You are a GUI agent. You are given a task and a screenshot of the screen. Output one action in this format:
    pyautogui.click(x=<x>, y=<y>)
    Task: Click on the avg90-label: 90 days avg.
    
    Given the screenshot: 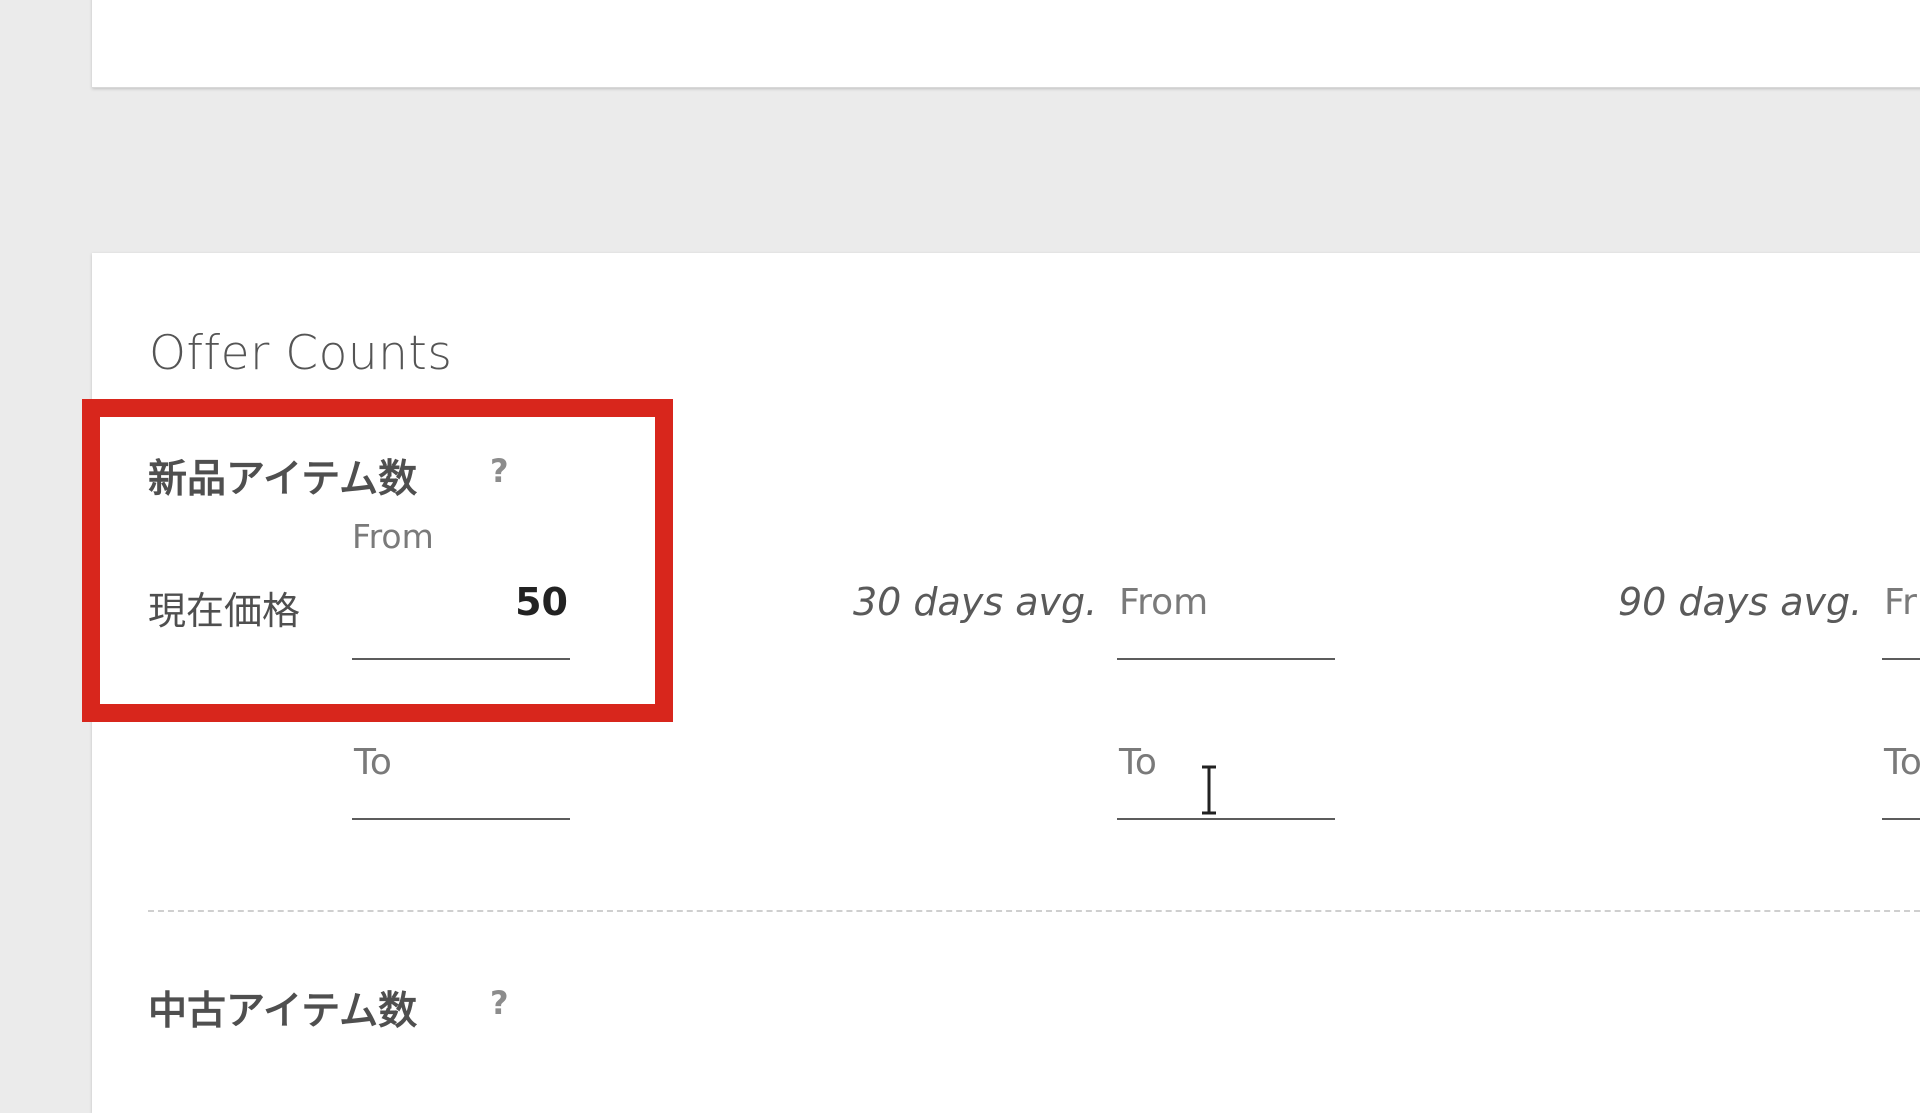 What is the action you would take?
    pyautogui.click(x=1740, y=602)
    